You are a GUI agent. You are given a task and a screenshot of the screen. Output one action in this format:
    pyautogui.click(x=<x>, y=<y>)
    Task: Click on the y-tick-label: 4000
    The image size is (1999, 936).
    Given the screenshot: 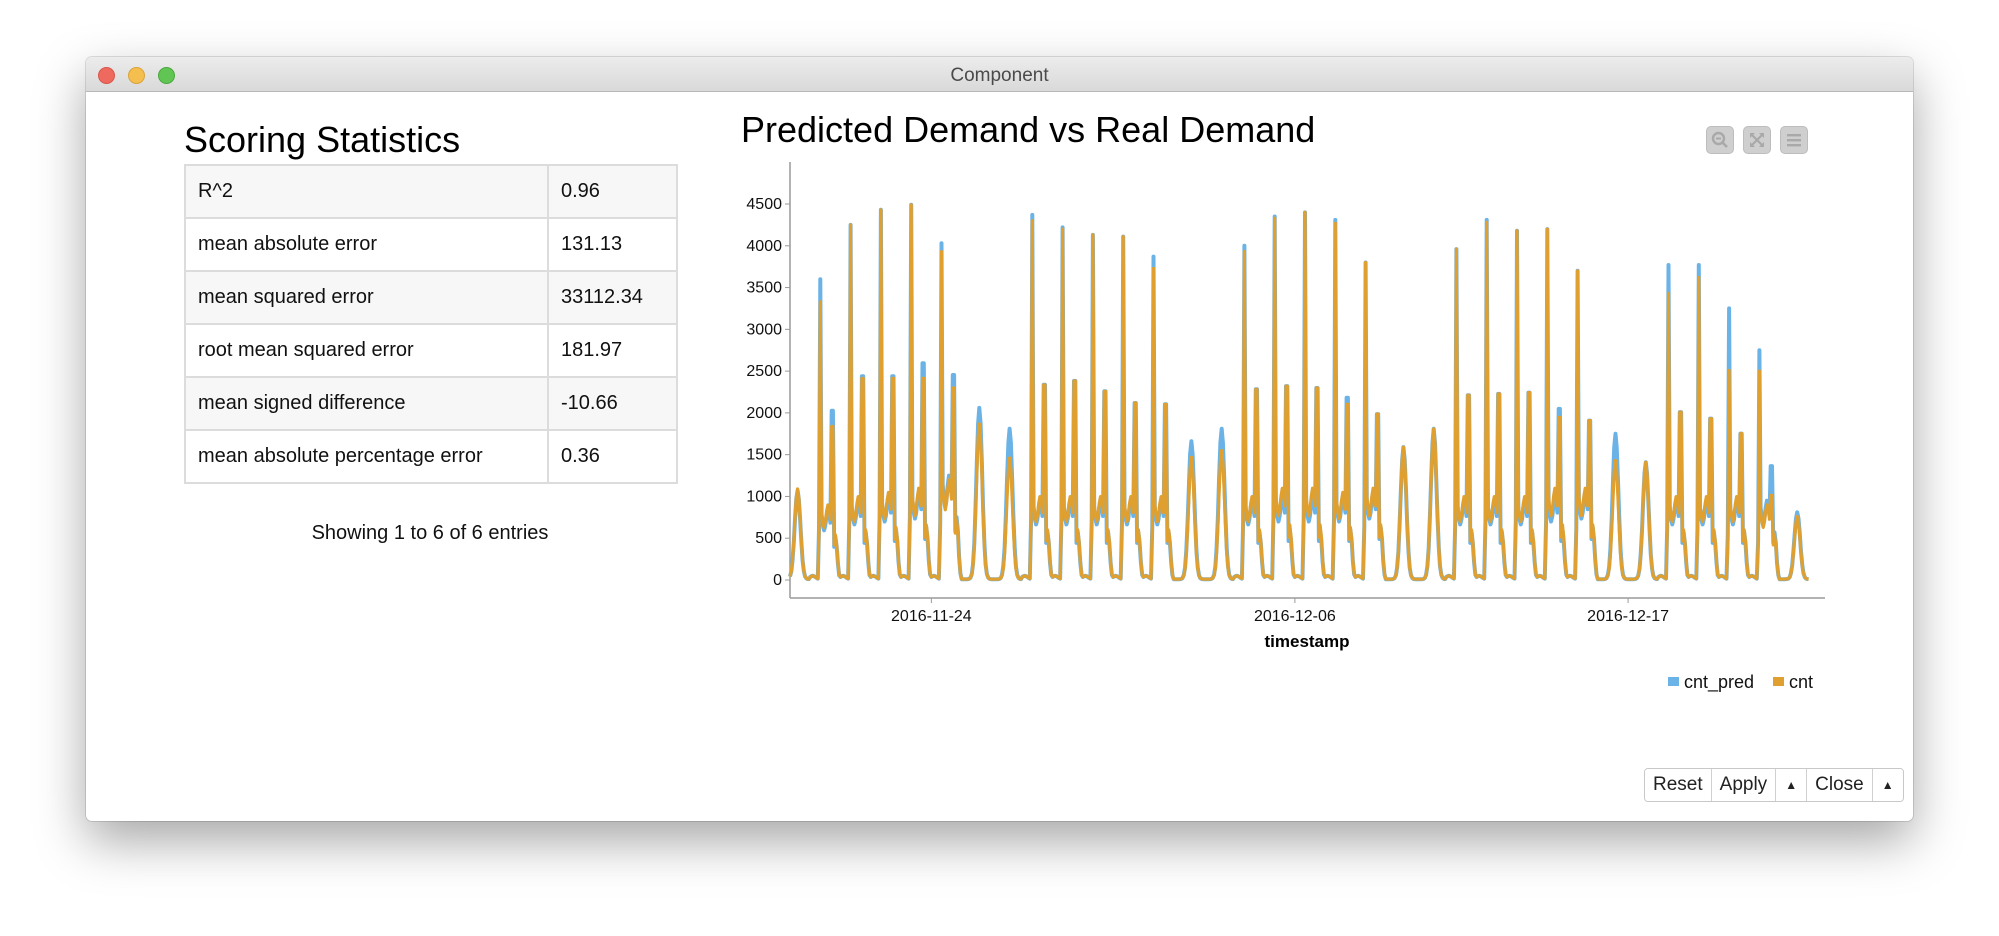 What is the action you would take?
    pyautogui.click(x=764, y=246)
    